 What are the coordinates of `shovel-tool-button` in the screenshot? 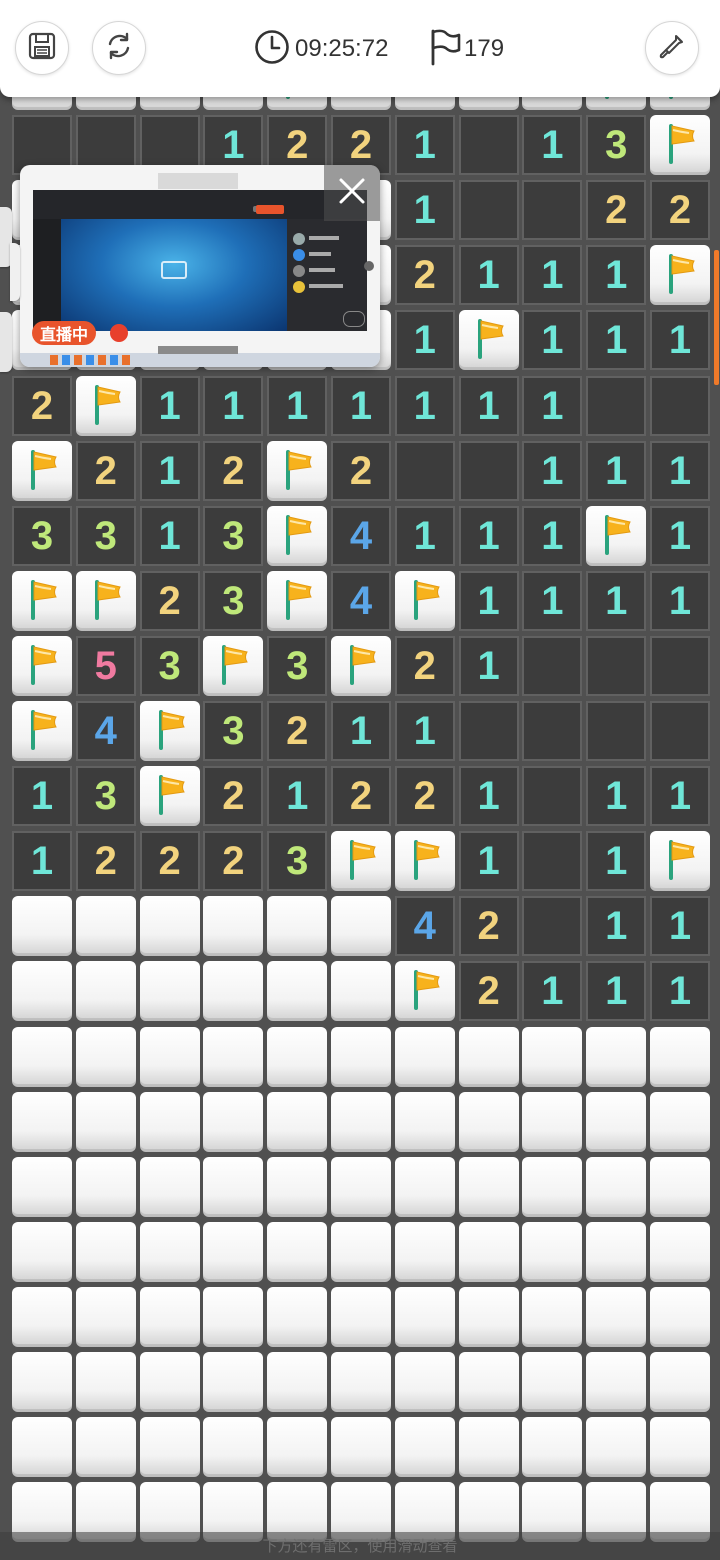 It's located at (672, 48).